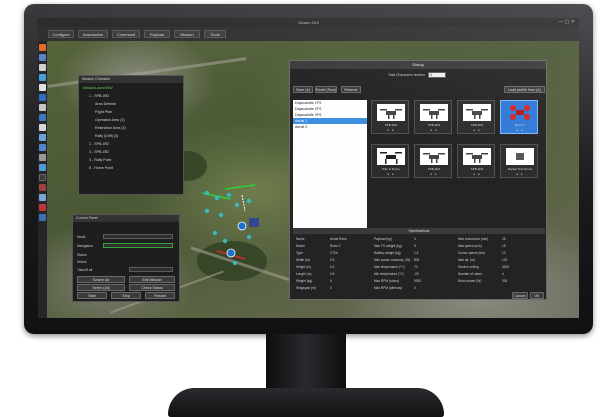 This screenshot has height=417, width=610. I want to click on tree-item: 2 - SPB-4R2, so click(99, 144).